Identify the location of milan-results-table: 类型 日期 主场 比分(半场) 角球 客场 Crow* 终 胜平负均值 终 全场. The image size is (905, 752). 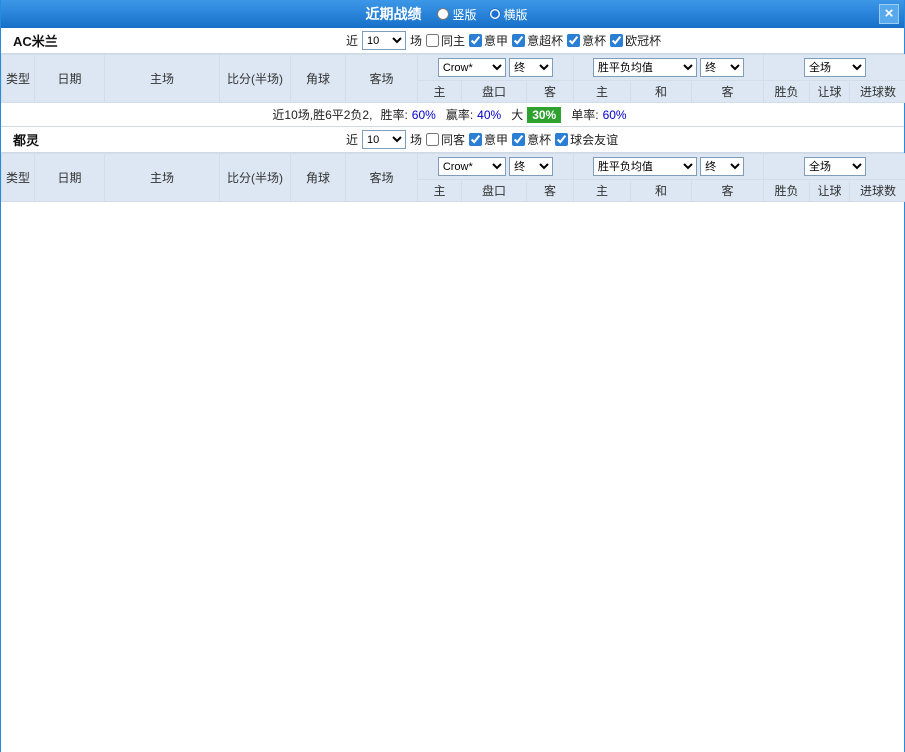
(453, 78).